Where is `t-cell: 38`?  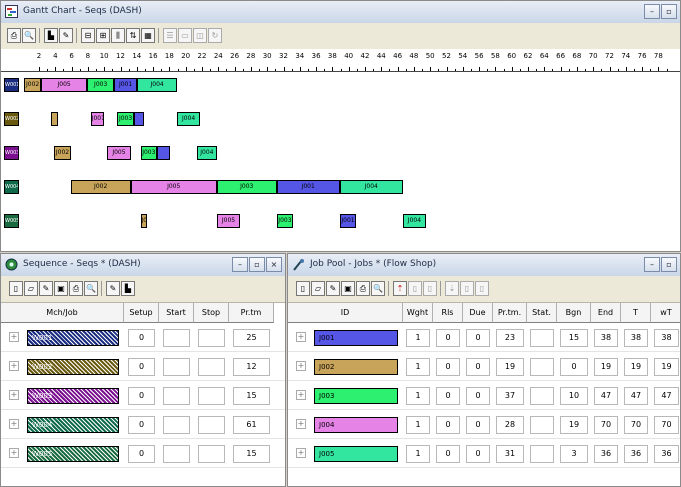
t-cell: 38 is located at coordinates (636, 338).